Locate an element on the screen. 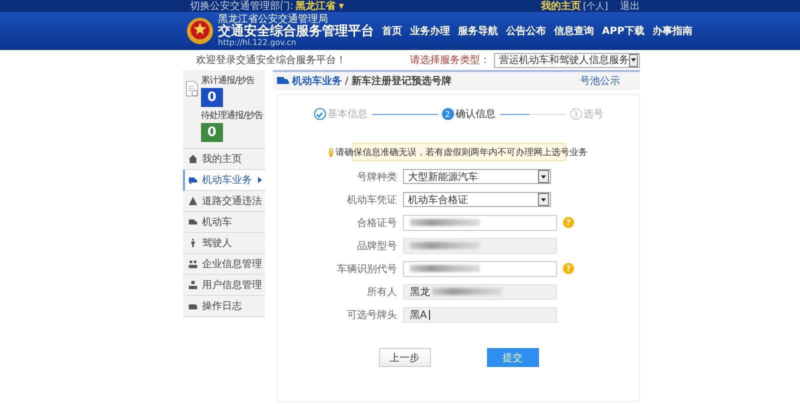 The height and width of the screenshot is (404, 800). service-type-label: 请选择服务类型： is located at coordinates (450, 60).